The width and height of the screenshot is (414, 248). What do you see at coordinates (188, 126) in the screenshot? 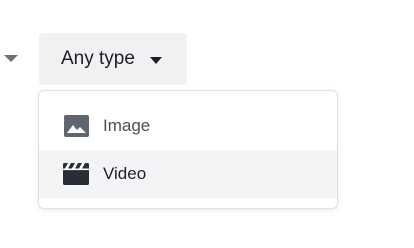
I see `menu-item-image: Image` at bounding box center [188, 126].